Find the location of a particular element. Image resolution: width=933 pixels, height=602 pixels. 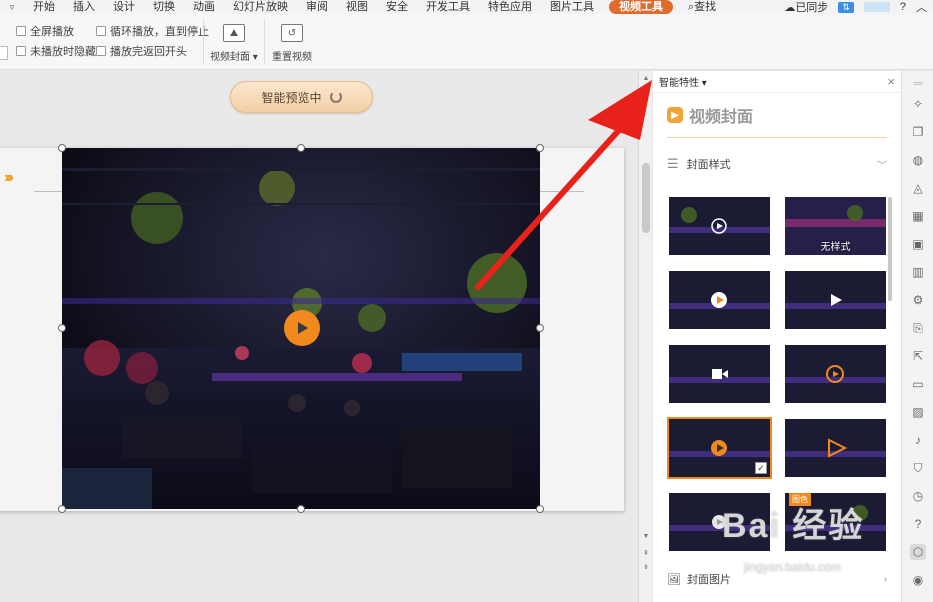

menu-item-design: 设计 is located at coordinates (124, 7).